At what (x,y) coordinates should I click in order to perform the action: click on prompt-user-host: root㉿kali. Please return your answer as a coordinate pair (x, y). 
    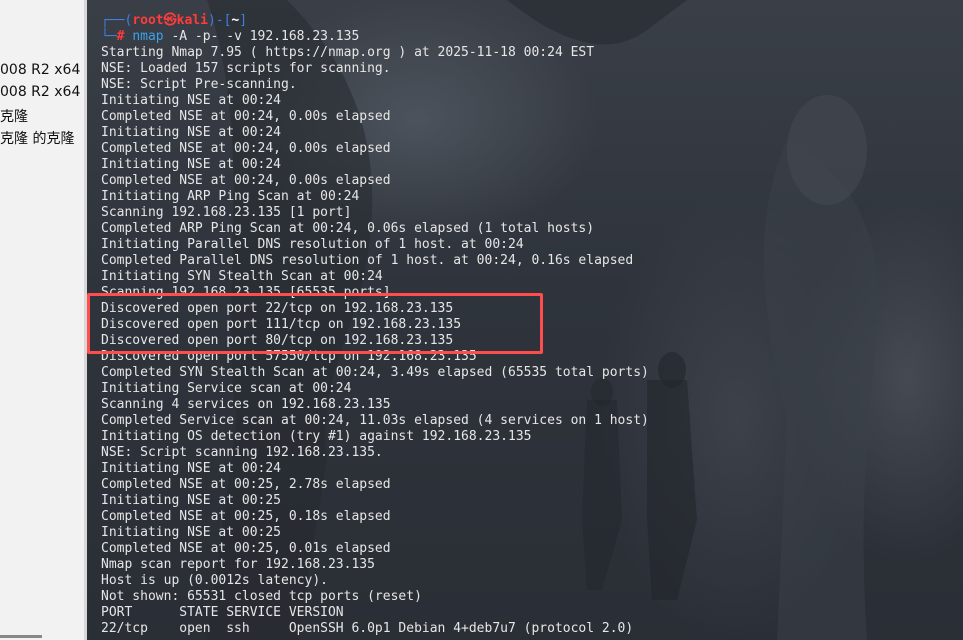
    Looking at the image, I should click on (170, 20).